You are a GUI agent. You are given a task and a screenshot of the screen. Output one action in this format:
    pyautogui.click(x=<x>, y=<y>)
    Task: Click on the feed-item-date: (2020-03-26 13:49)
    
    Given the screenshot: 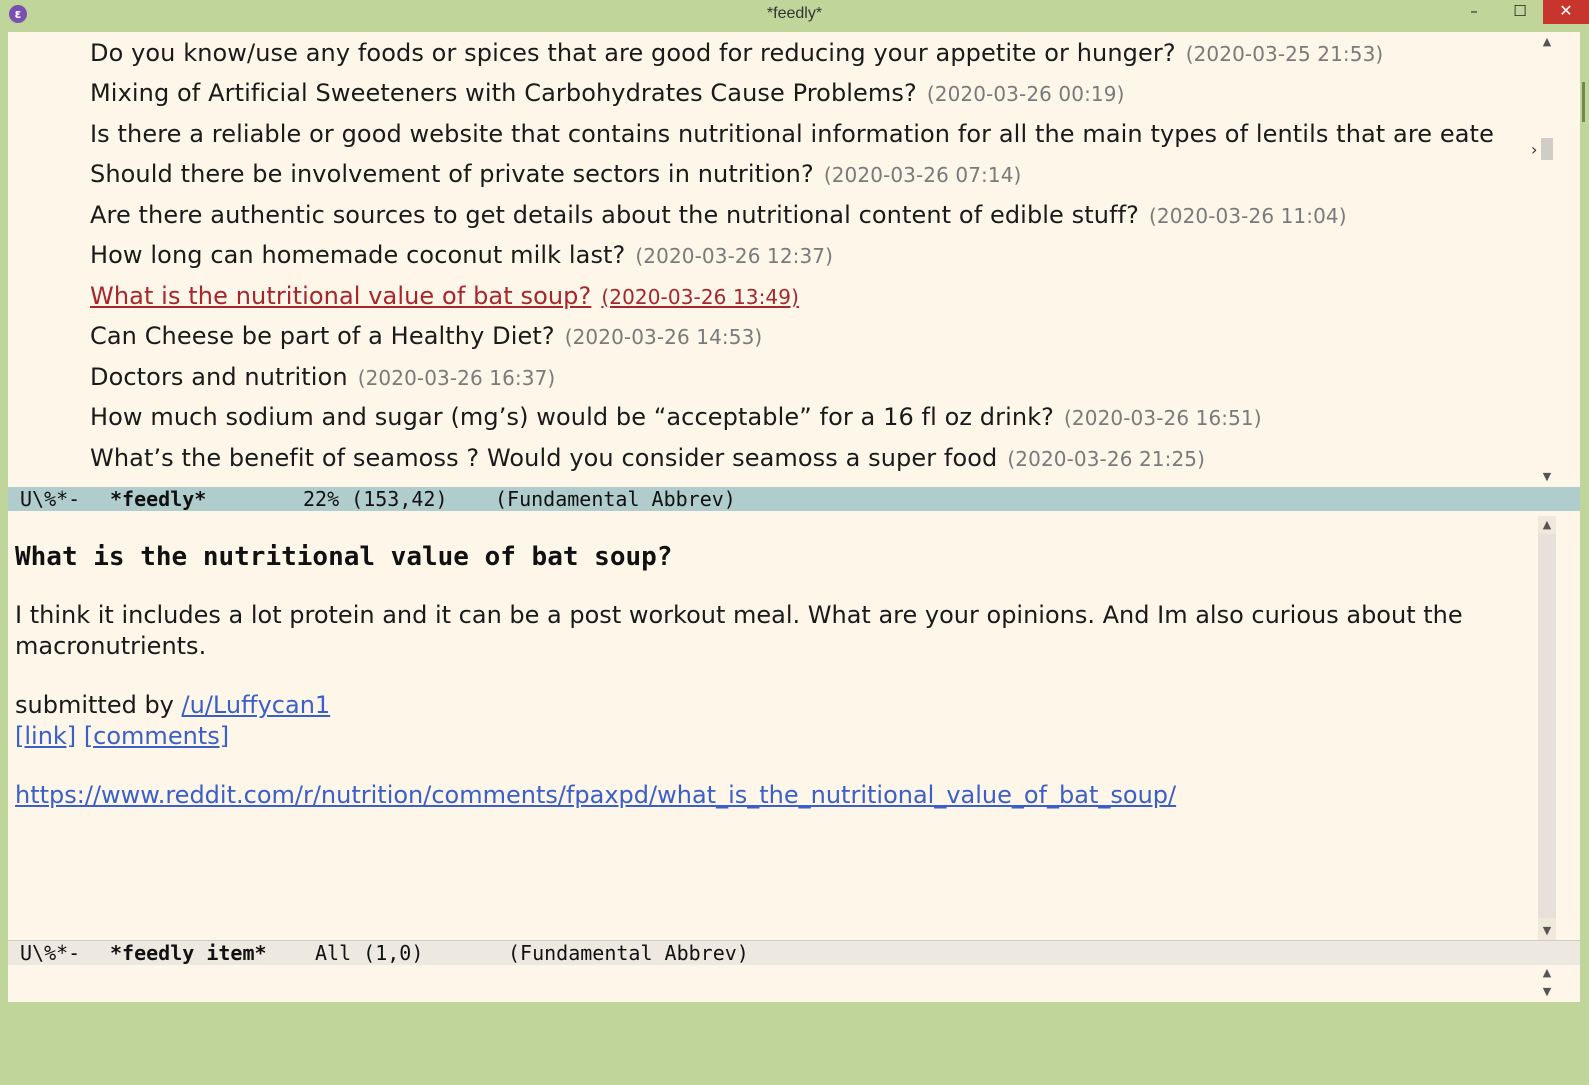 What is the action you would take?
    pyautogui.click(x=700, y=297)
    